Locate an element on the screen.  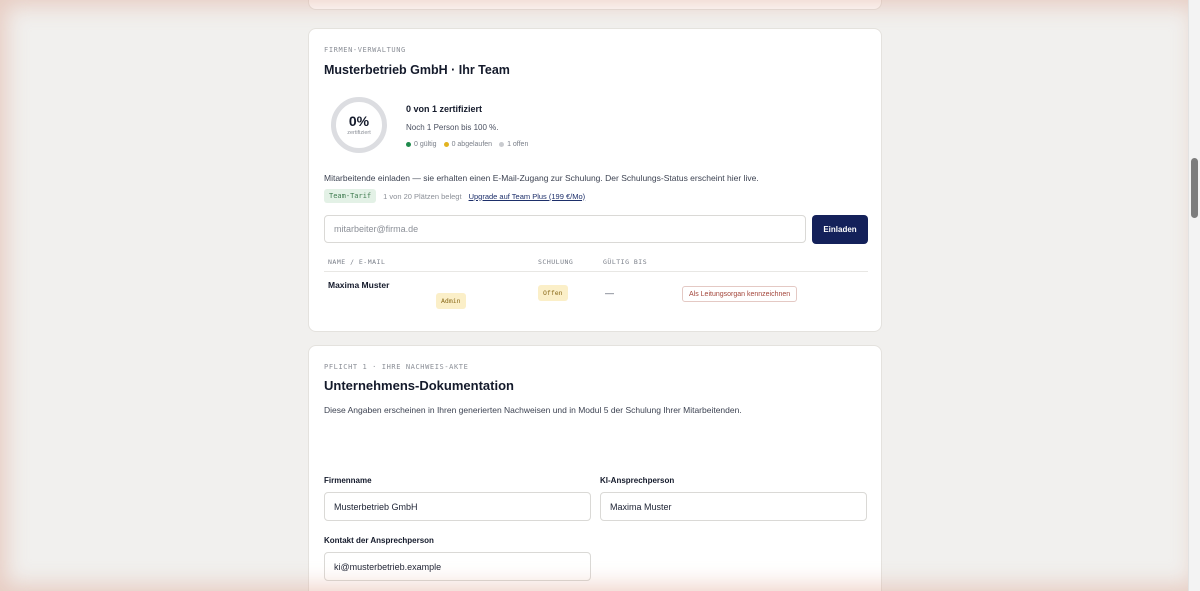
progress-caption: zertifiziert is located at coordinates (359, 133).